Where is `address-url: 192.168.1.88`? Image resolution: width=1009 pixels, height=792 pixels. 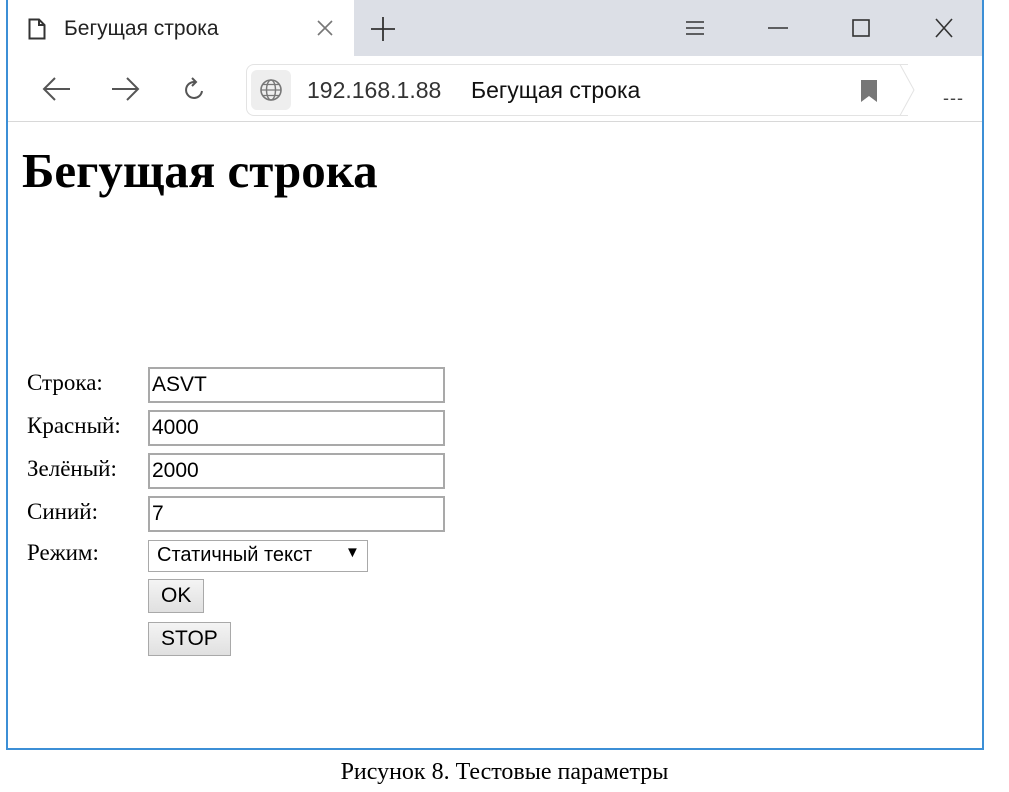
address-url: 192.168.1.88 is located at coordinates (374, 90).